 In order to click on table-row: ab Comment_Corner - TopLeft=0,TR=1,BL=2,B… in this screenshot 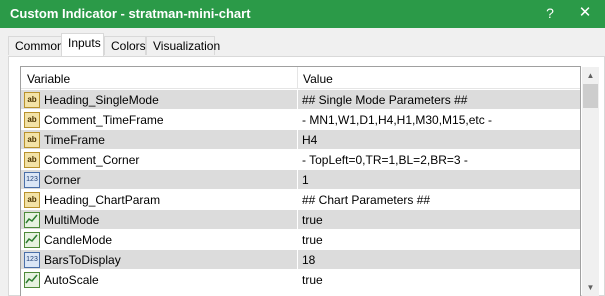, I will do `click(300, 160)`.